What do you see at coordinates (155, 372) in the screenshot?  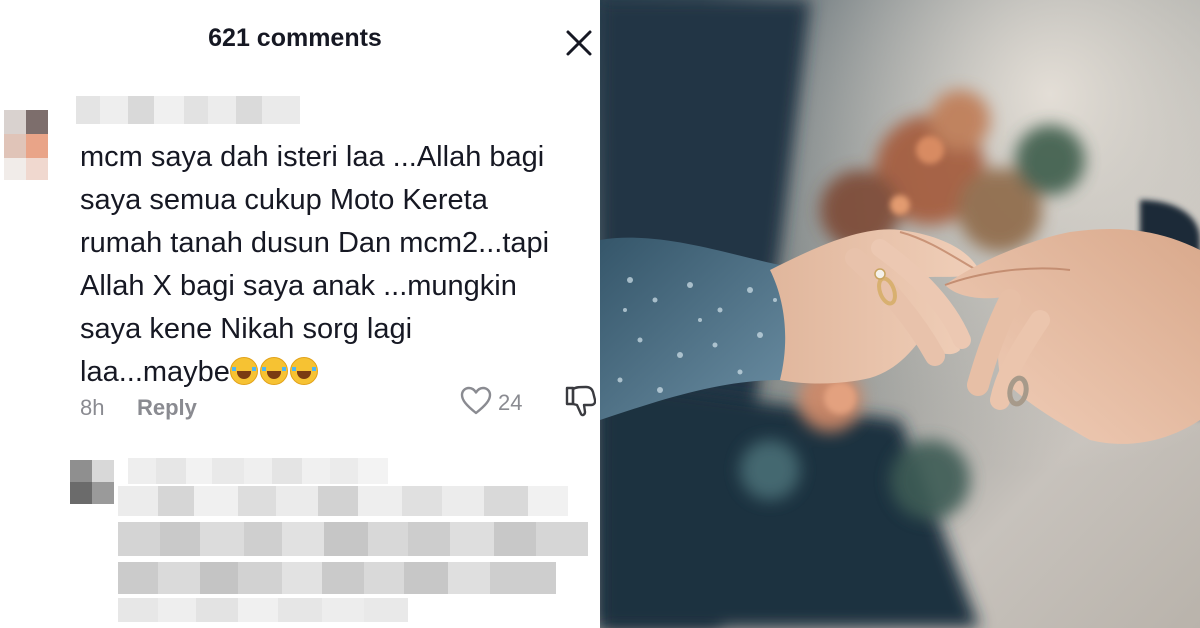 I see `comment-line: laa...maybe` at bounding box center [155, 372].